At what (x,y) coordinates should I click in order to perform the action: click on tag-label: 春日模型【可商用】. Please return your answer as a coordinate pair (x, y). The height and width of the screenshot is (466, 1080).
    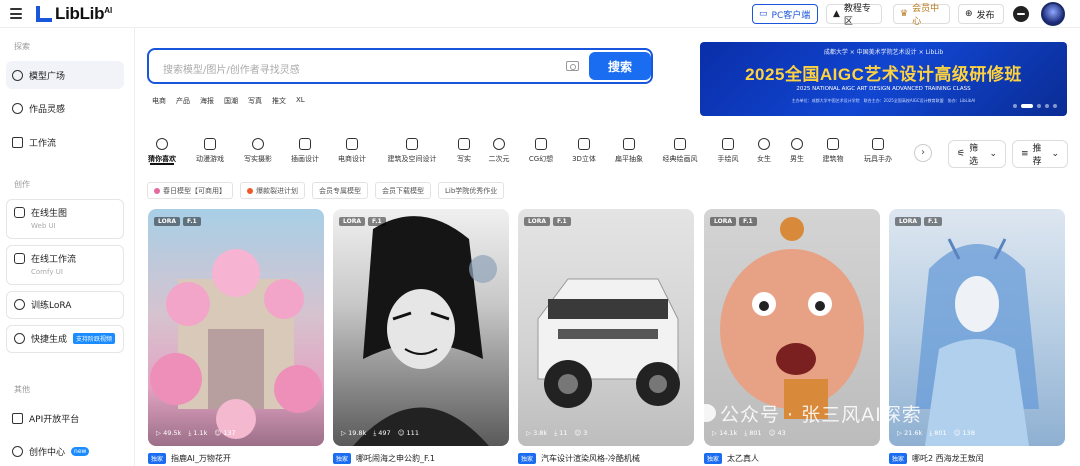
    Looking at the image, I should click on (194, 190).